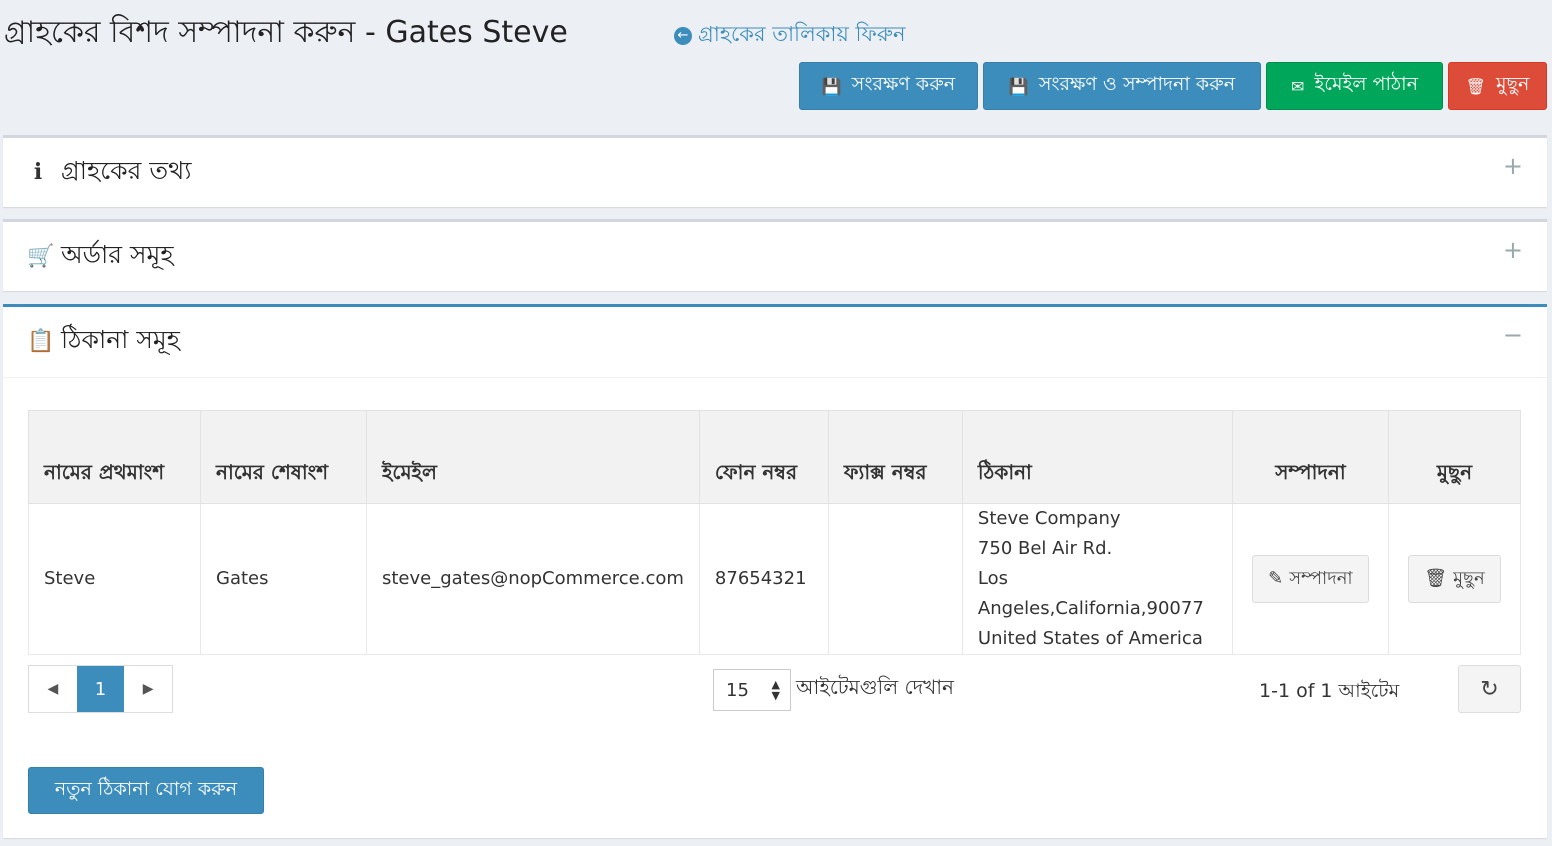 The image size is (1552, 846). Describe the element at coordinates (1090, 593) in the screenshot. I see `address-line: Los Angeles,California,90077` at that location.